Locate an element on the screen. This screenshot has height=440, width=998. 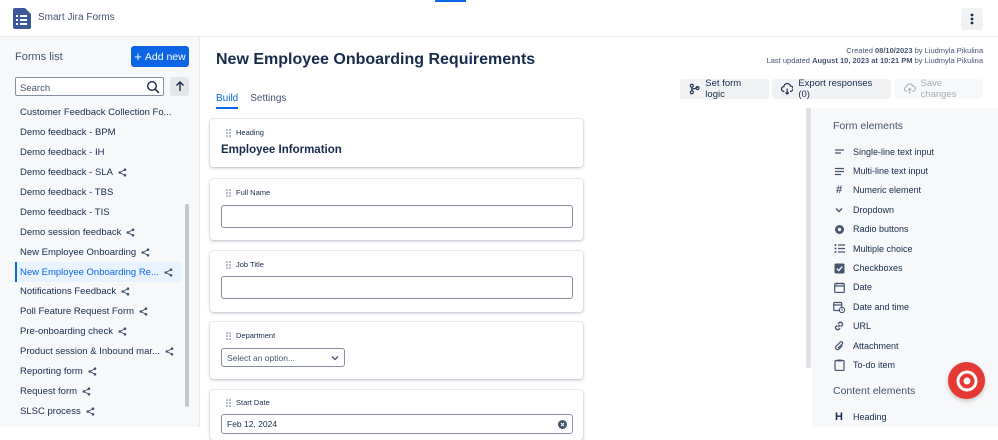
element-item-label: Attachment is located at coordinates (876, 345).